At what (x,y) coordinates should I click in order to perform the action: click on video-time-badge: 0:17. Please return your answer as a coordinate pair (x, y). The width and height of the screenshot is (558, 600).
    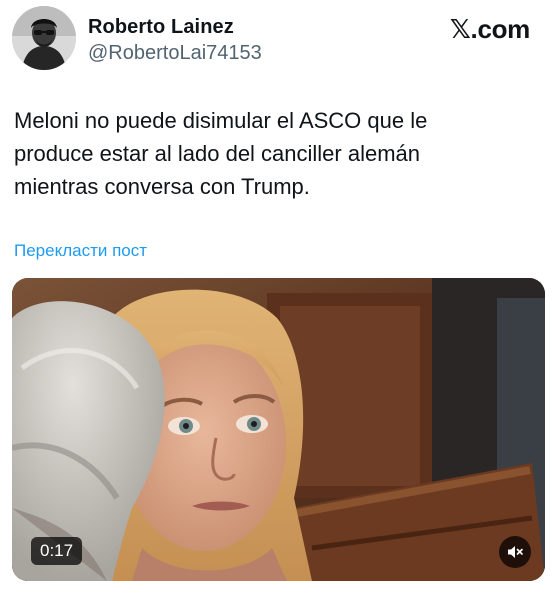
    Looking at the image, I should click on (57, 551).